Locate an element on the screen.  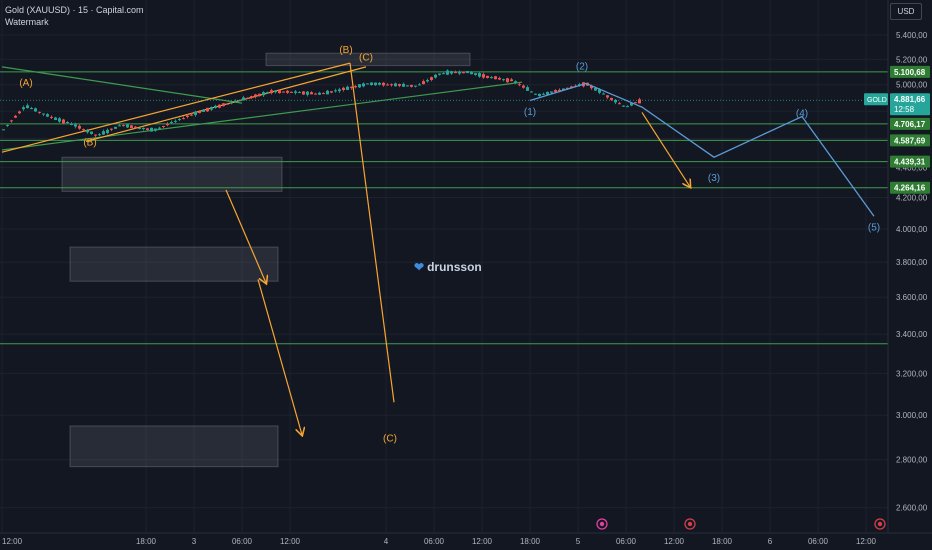
y-tick-label: 3.800,00 is located at coordinates (912, 262).